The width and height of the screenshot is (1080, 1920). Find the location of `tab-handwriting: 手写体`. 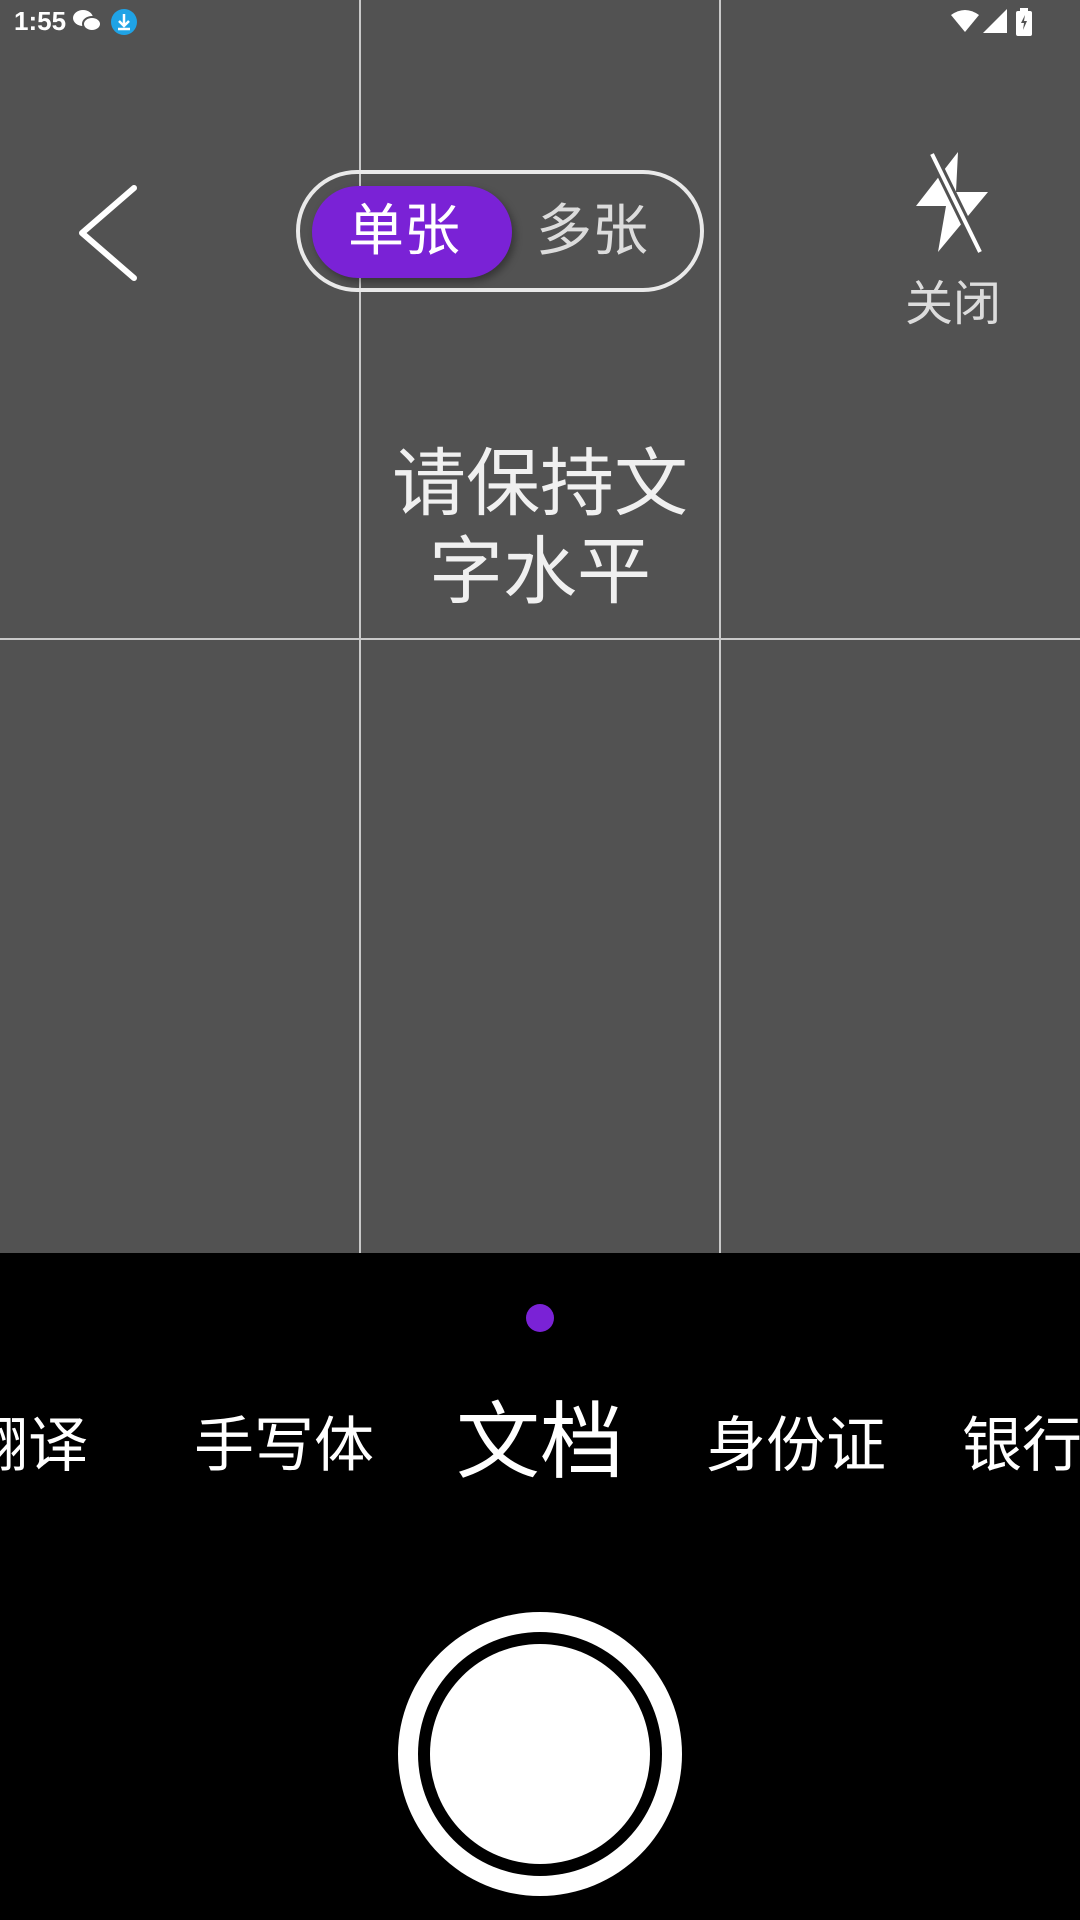

tab-handwriting: 手写体 is located at coordinates (284, 1446).